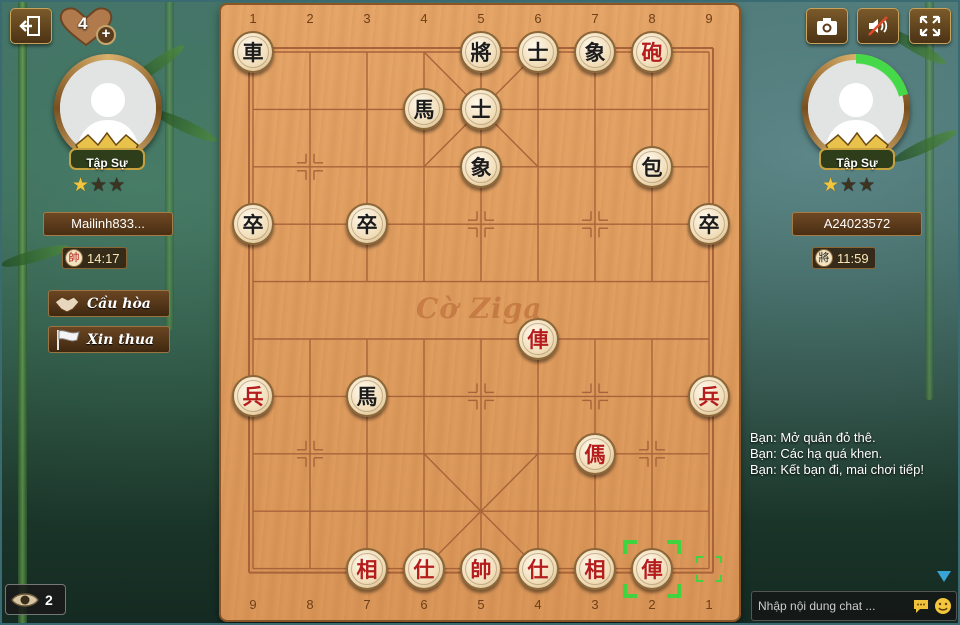  What do you see at coordinates (35, 256) in the screenshot?
I see `bamboo-leaf` at bounding box center [35, 256].